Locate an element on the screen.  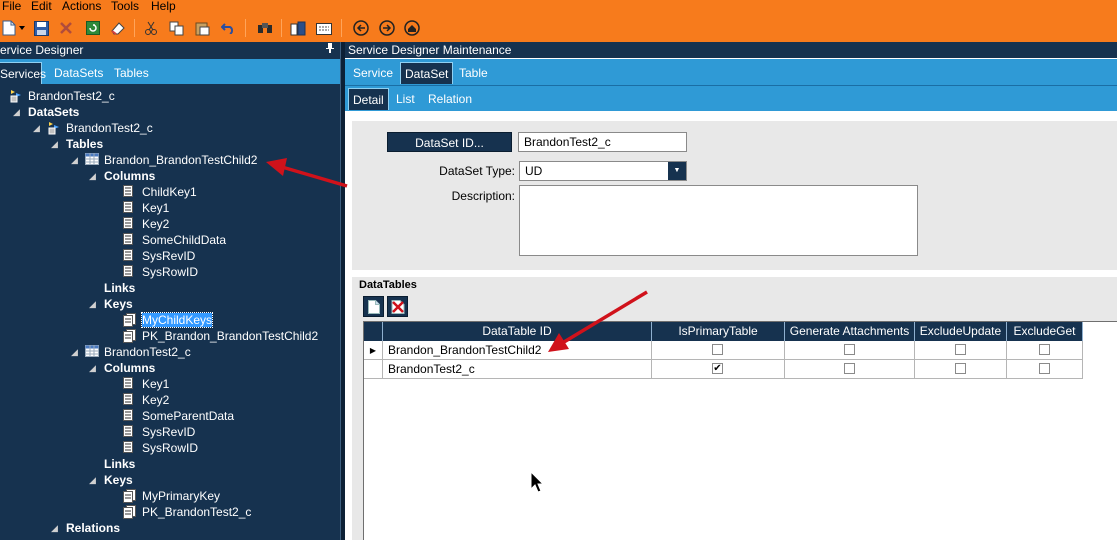
calculator-icon is located at coordinates (324, 28).